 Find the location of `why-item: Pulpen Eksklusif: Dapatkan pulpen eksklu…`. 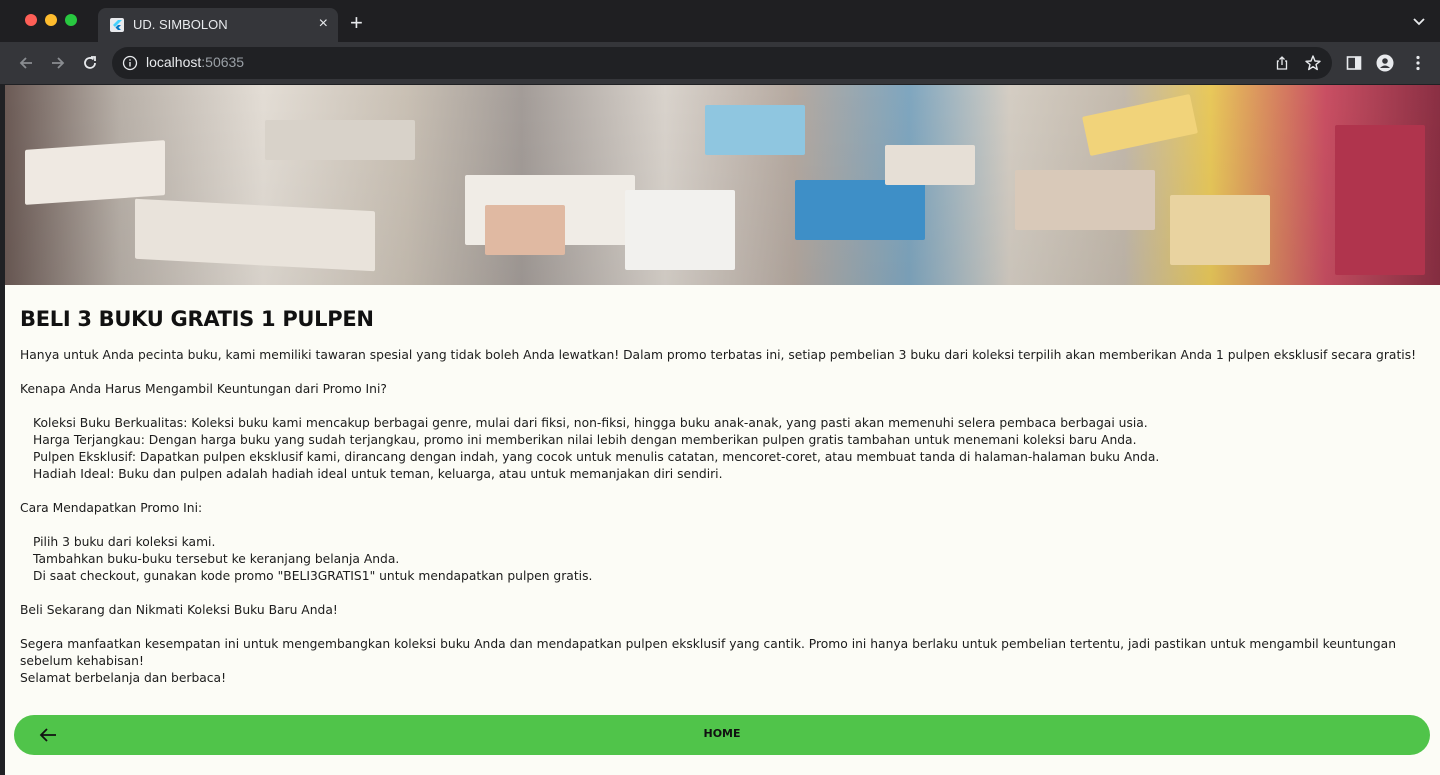

why-item: Pulpen Eksklusif: Dapatkan pulpen eksklu… is located at coordinates (596, 457).